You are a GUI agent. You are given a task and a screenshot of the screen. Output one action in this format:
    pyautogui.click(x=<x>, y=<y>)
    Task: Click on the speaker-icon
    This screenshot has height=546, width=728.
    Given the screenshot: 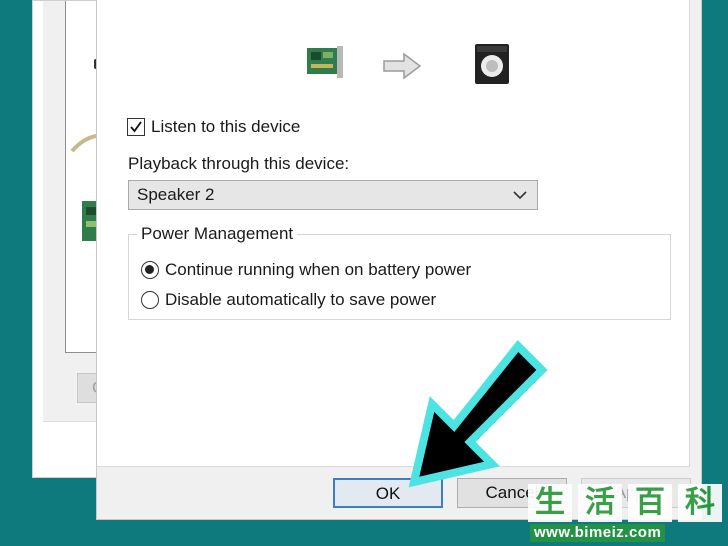 What is the action you would take?
    pyautogui.click(x=492, y=64)
    